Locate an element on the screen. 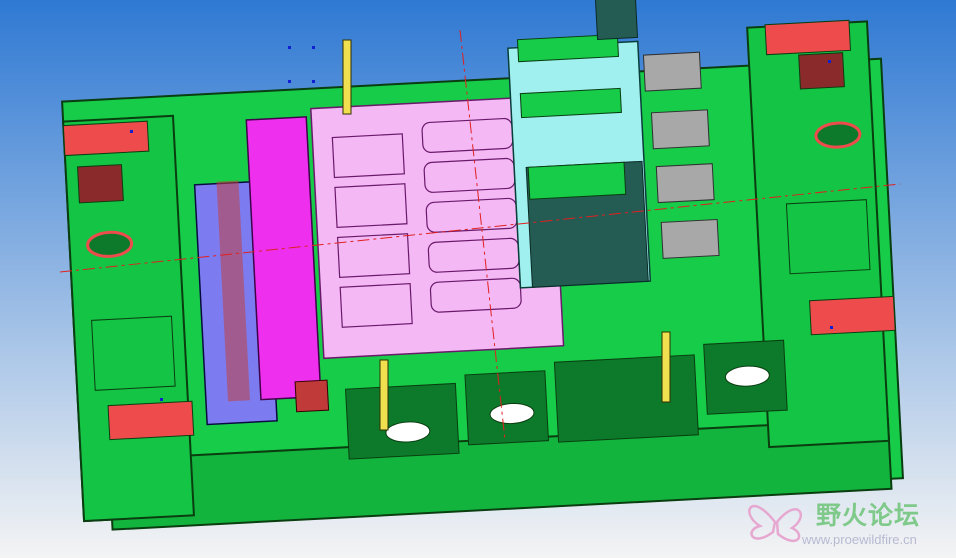 The image size is (956, 558). forum-watermark: 野火论坛 www.proewildfire.cn is located at coordinates (845, 521).